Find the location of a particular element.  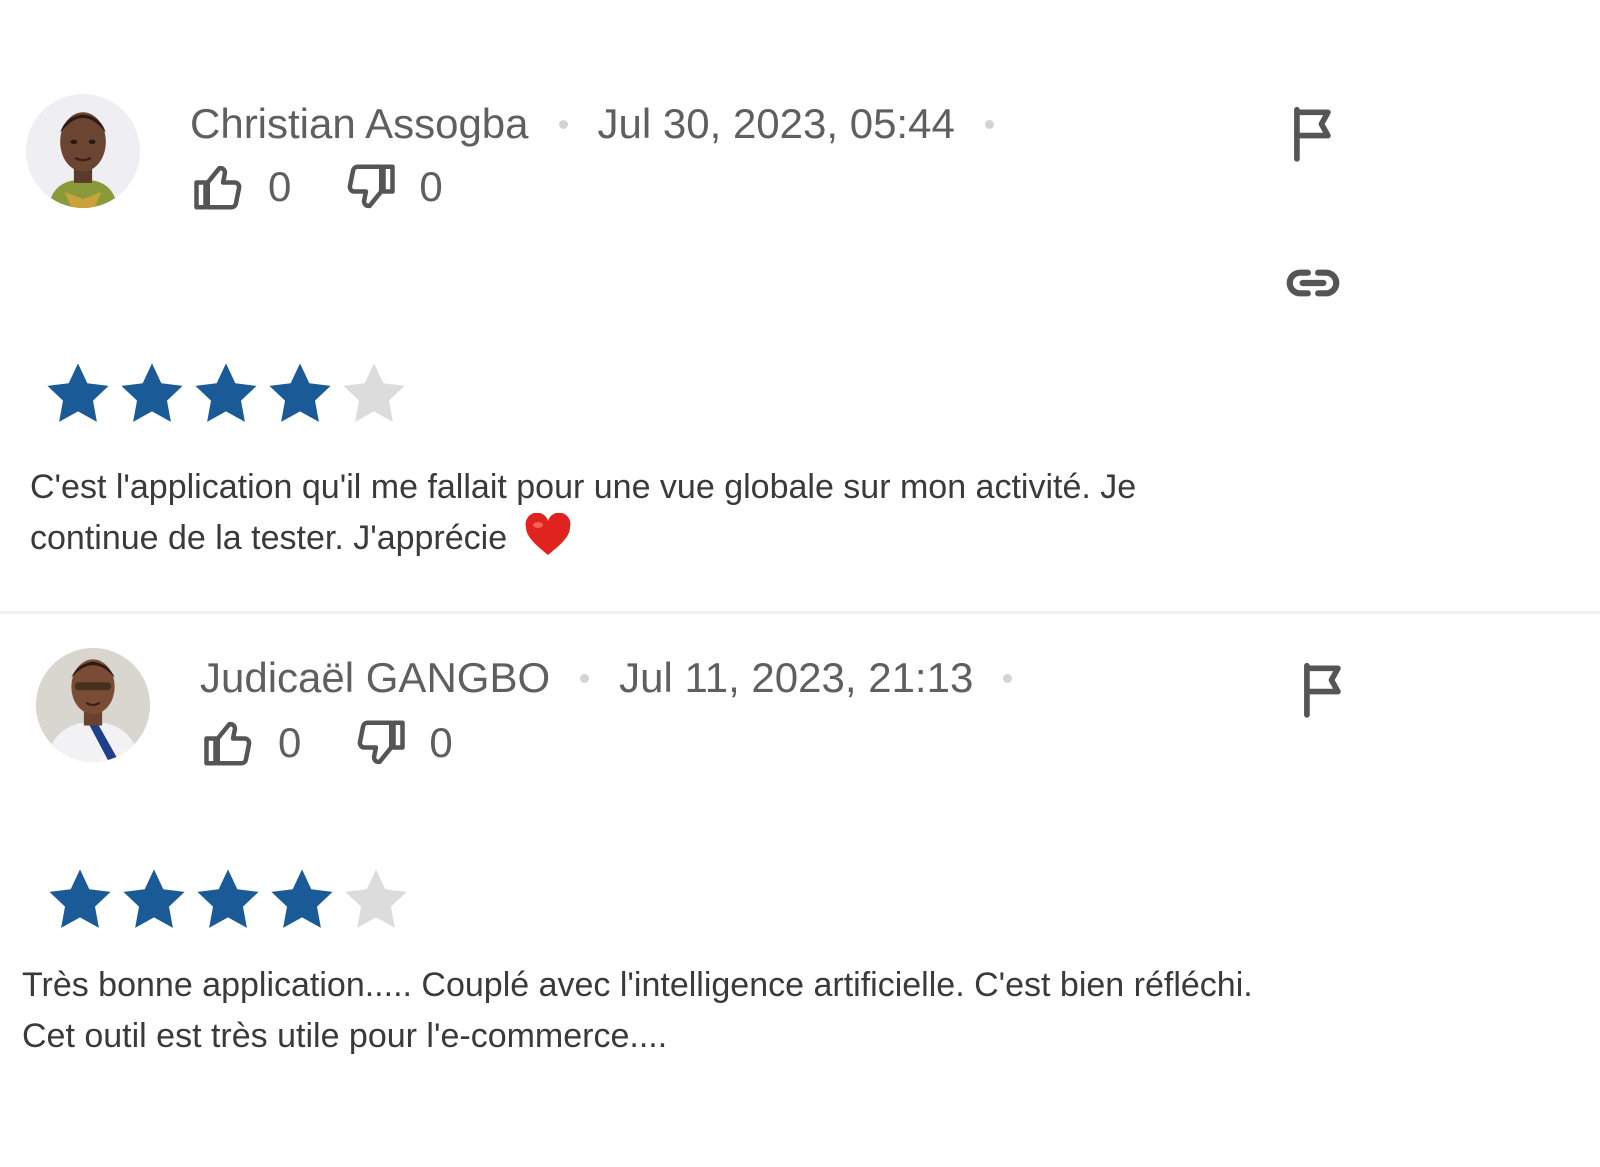

review-meta: Judicaël GANGBO Jul 11, 2023, 21:13 is located at coordinates (621, 678).